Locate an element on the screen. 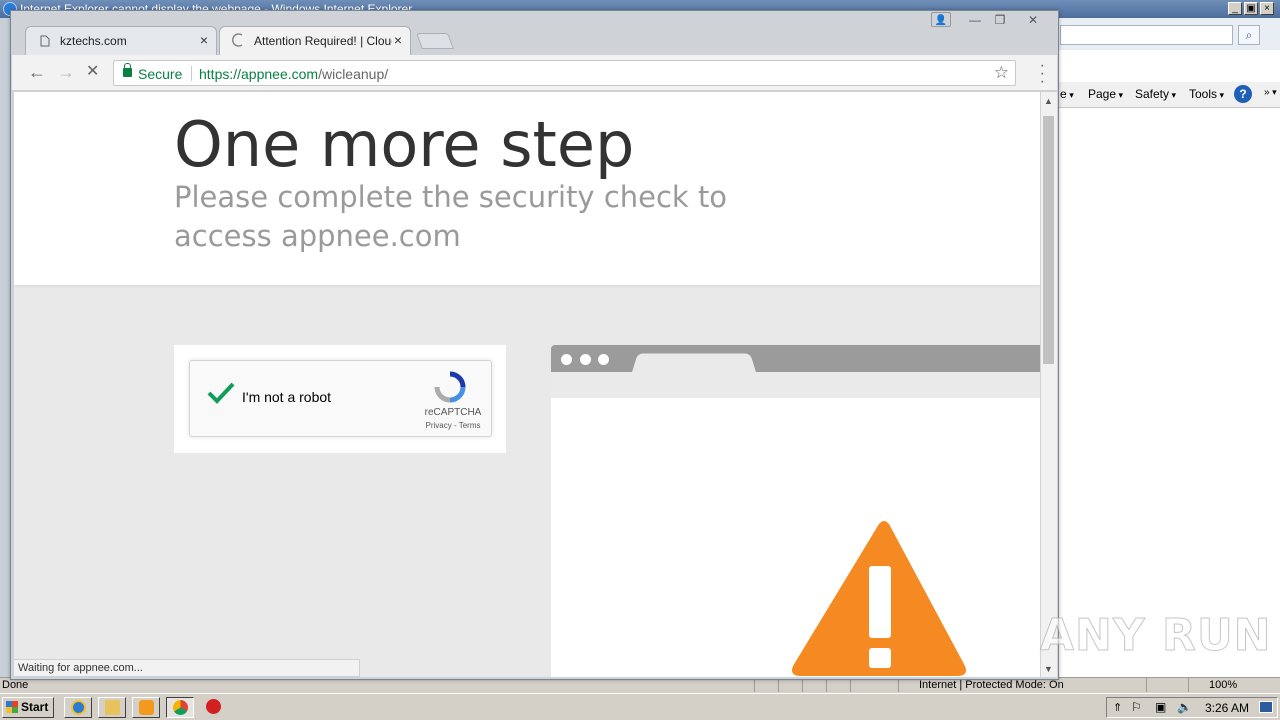 The image size is (1280, 720). system-tray: ⇑ ⚐ ▣ 🔈 3:26 AM is located at coordinates (1192, 707).